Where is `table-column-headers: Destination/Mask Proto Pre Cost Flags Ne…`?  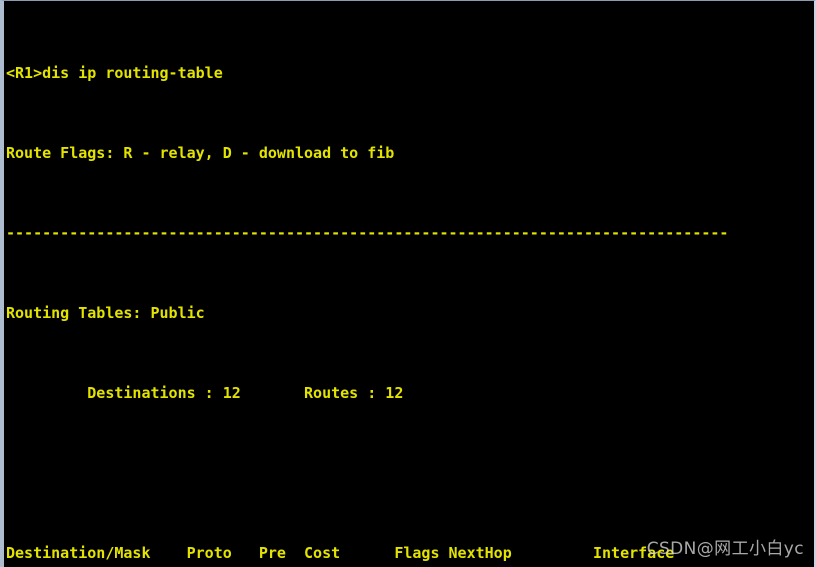 table-column-headers: Destination/Mask Proto Pre Cost Flags Ne… is located at coordinates (340, 553).